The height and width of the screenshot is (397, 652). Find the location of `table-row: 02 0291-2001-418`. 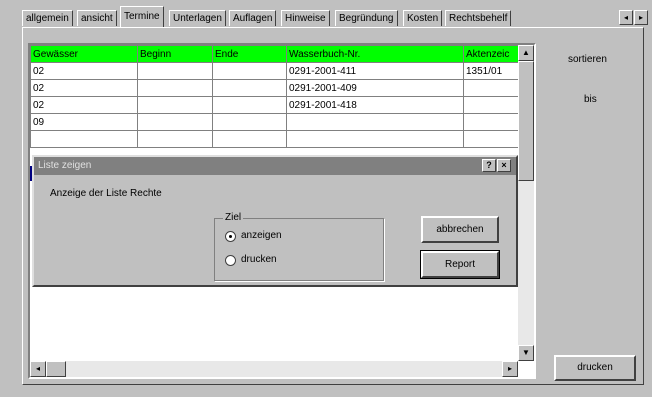

table-row: 02 0291-2001-418 is located at coordinates (274, 105).